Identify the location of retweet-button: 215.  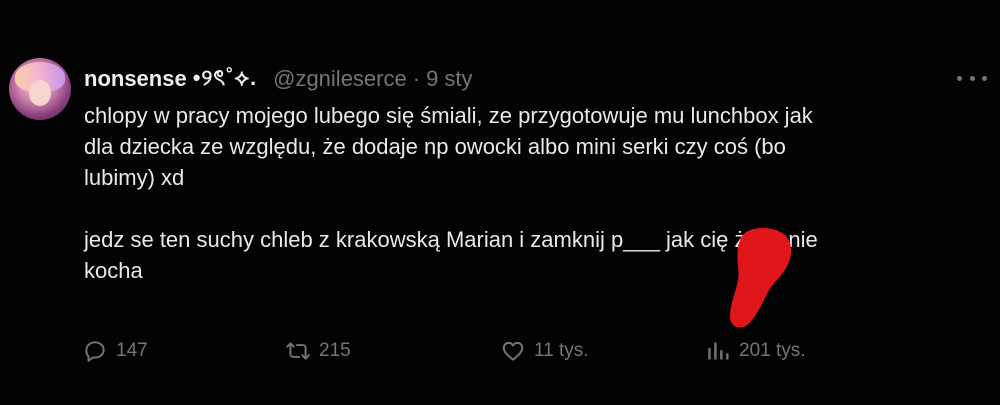
(318, 351).